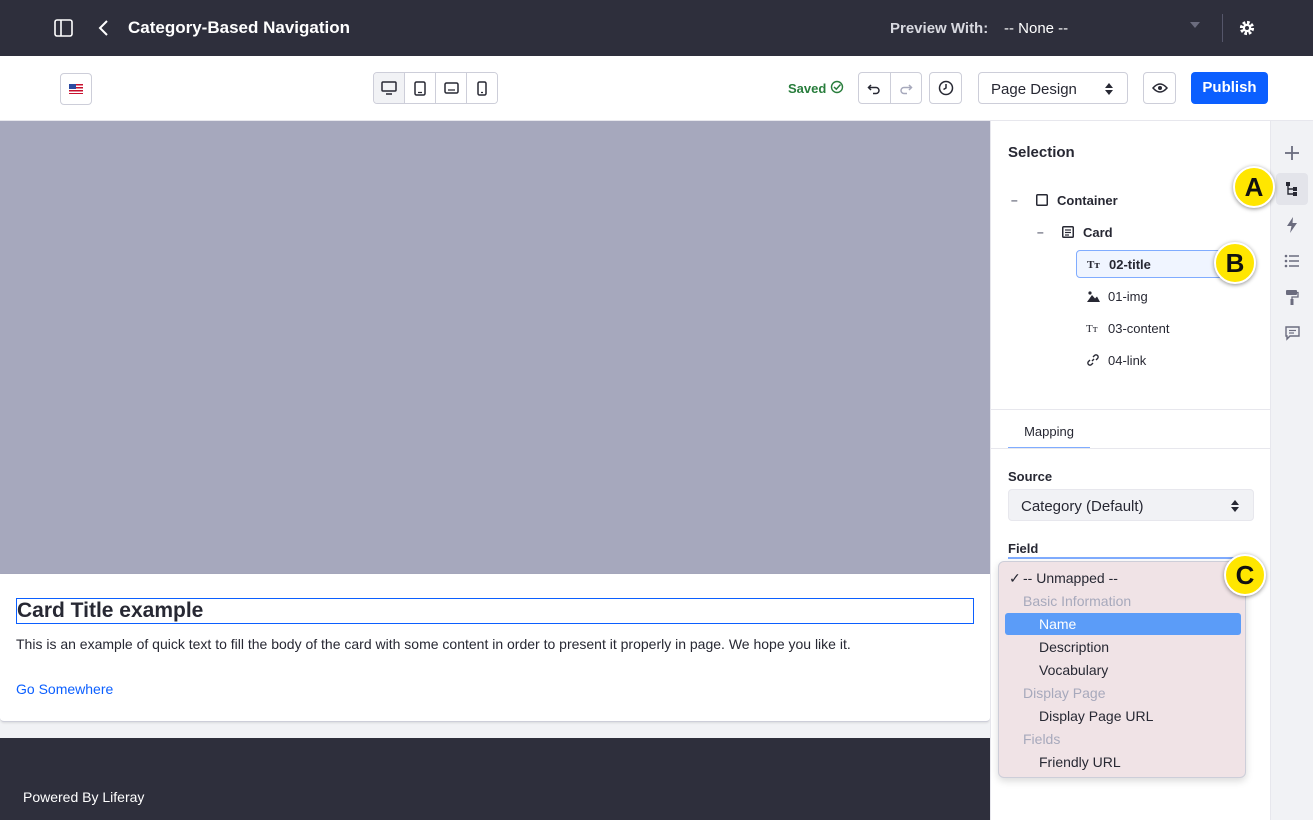 The height and width of the screenshot is (820, 1313). Describe the element at coordinates (495, 611) in the screenshot. I see `card-title: Card Title example` at that location.